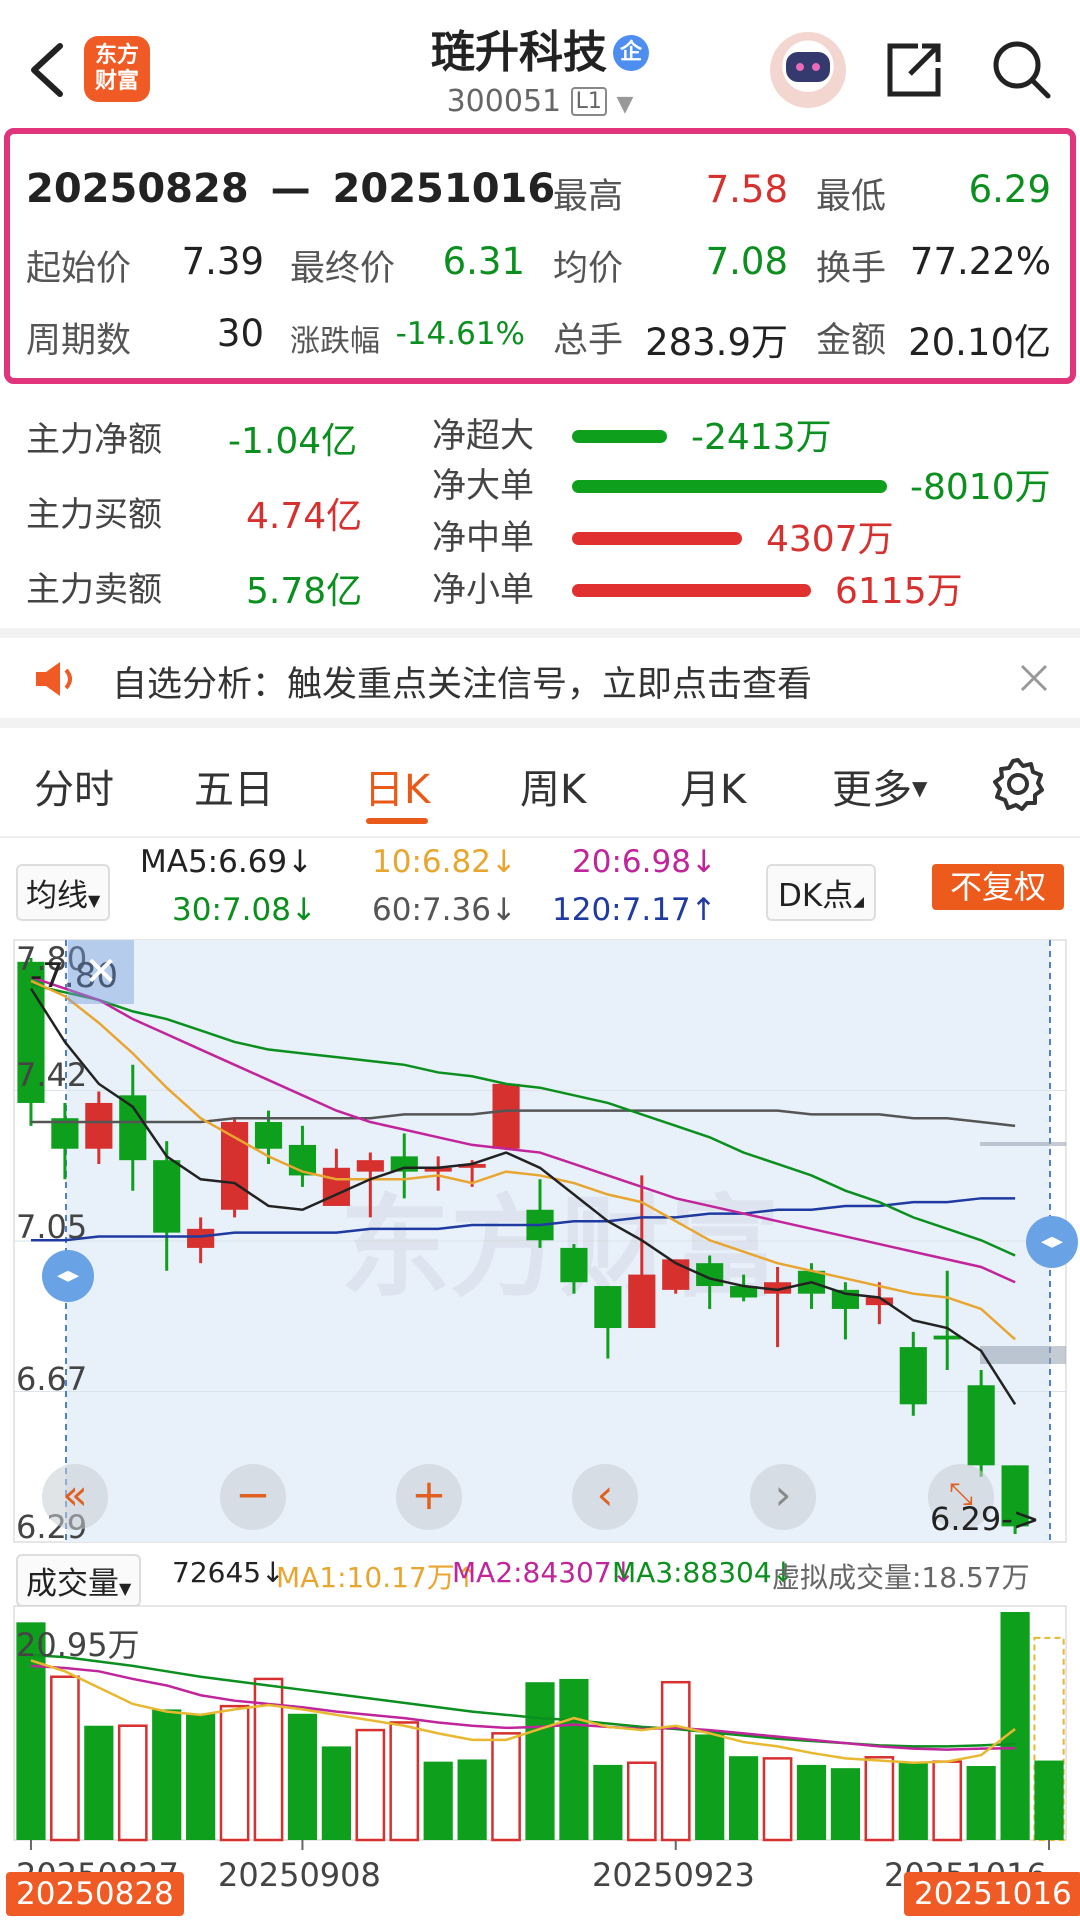 This screenshot has height=1923, width=1080. What do you see at coordinates (74, 786) in the screenshot?
I see `tab-intraday: 分时` at bounding box center [74, 786].